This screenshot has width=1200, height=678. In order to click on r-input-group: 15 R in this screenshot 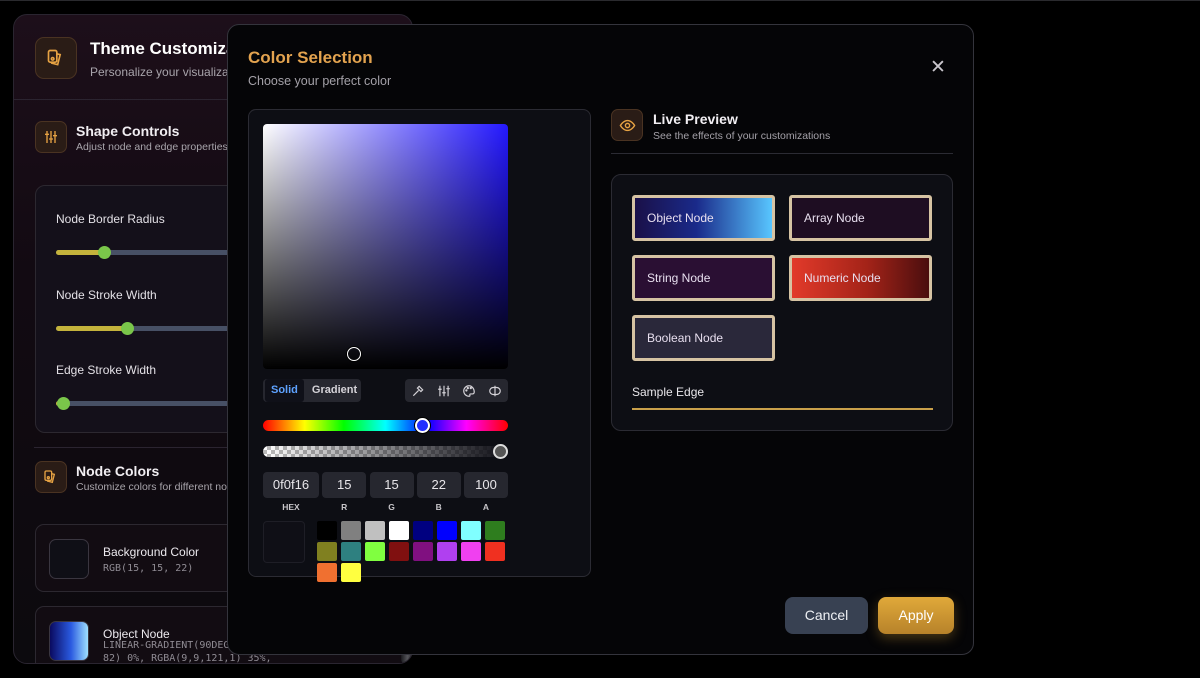, I will do `click(344, 492)`.